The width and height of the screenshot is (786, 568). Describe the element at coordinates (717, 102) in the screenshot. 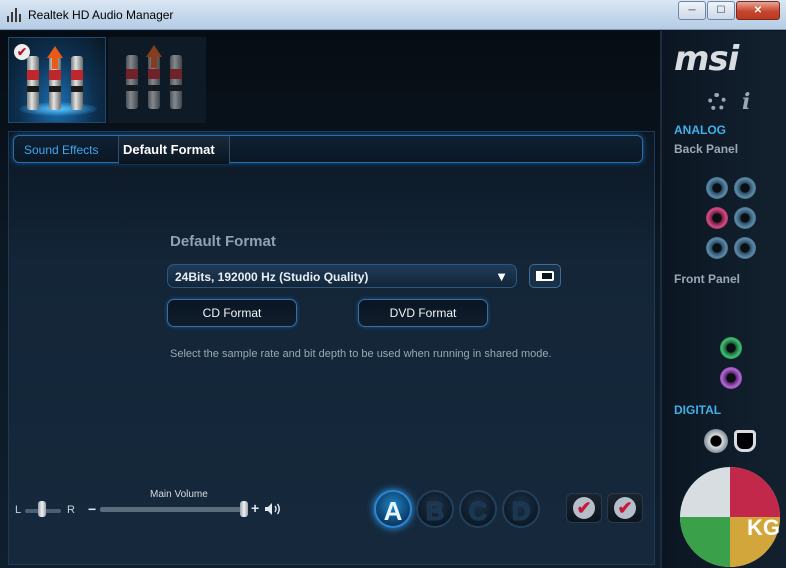

I see `gear-icon` at that location.